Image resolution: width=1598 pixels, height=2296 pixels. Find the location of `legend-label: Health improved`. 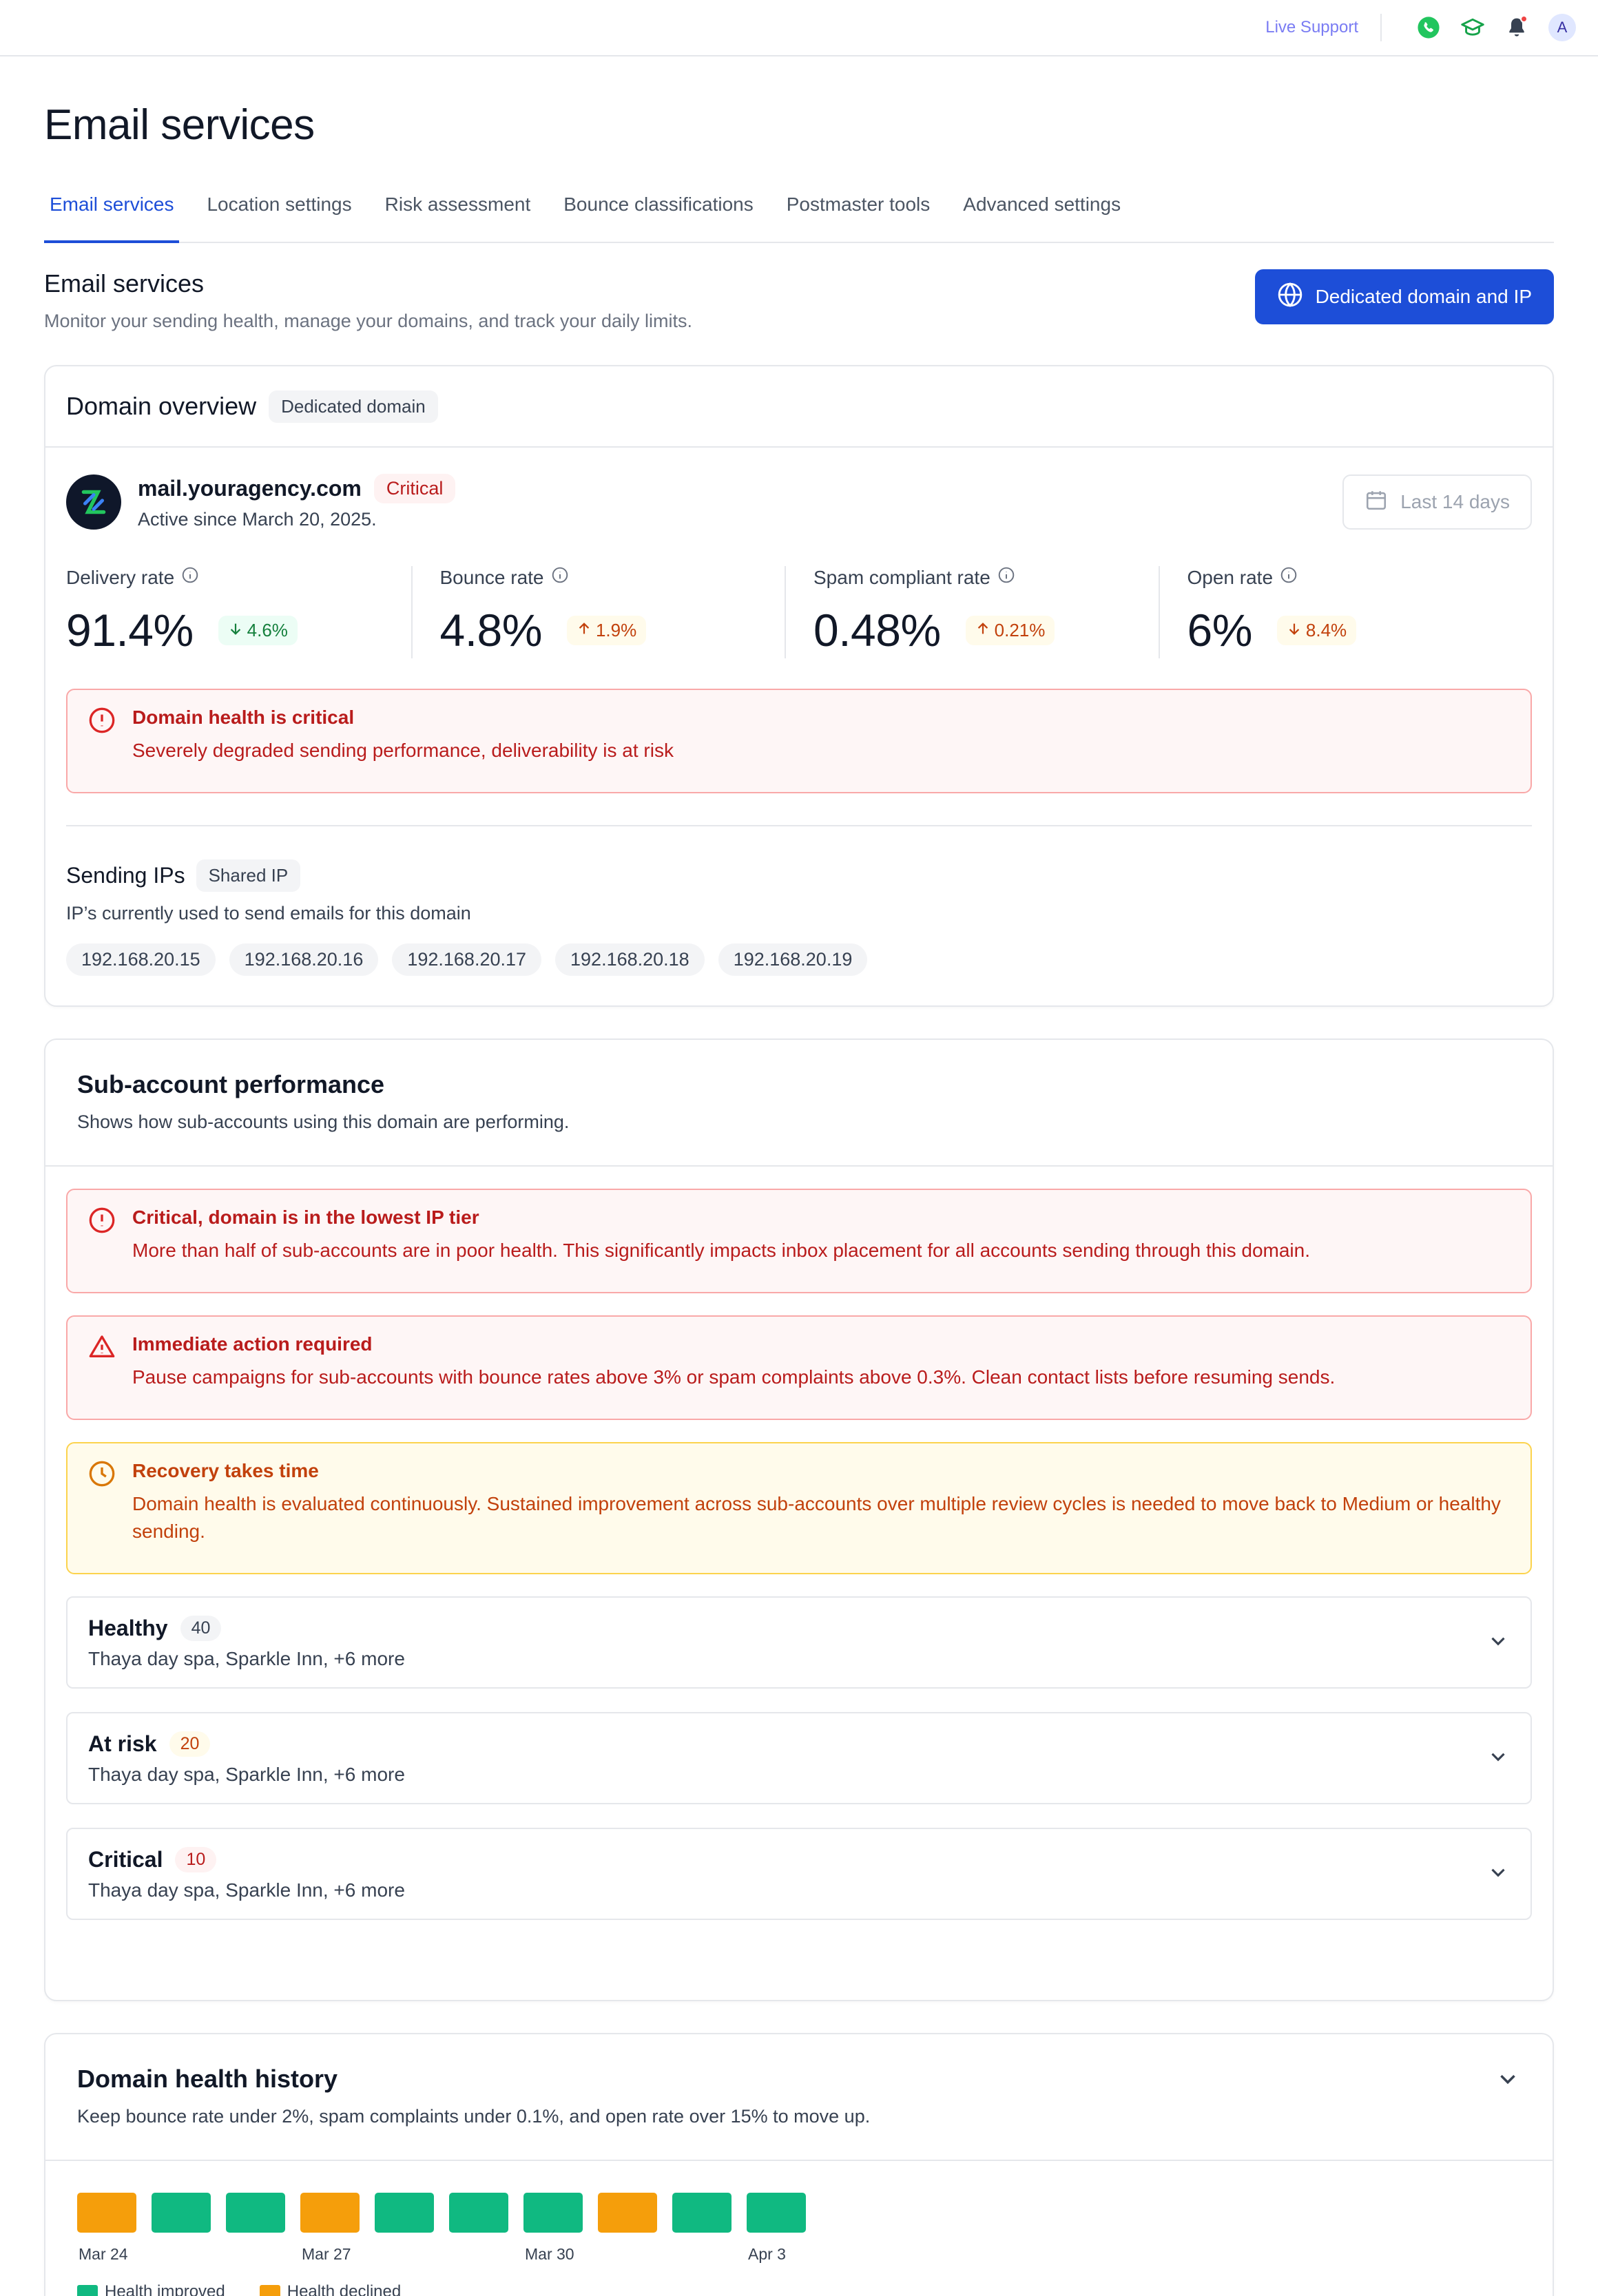

legend-label: Health improved is located at coordinates (165, 2289).